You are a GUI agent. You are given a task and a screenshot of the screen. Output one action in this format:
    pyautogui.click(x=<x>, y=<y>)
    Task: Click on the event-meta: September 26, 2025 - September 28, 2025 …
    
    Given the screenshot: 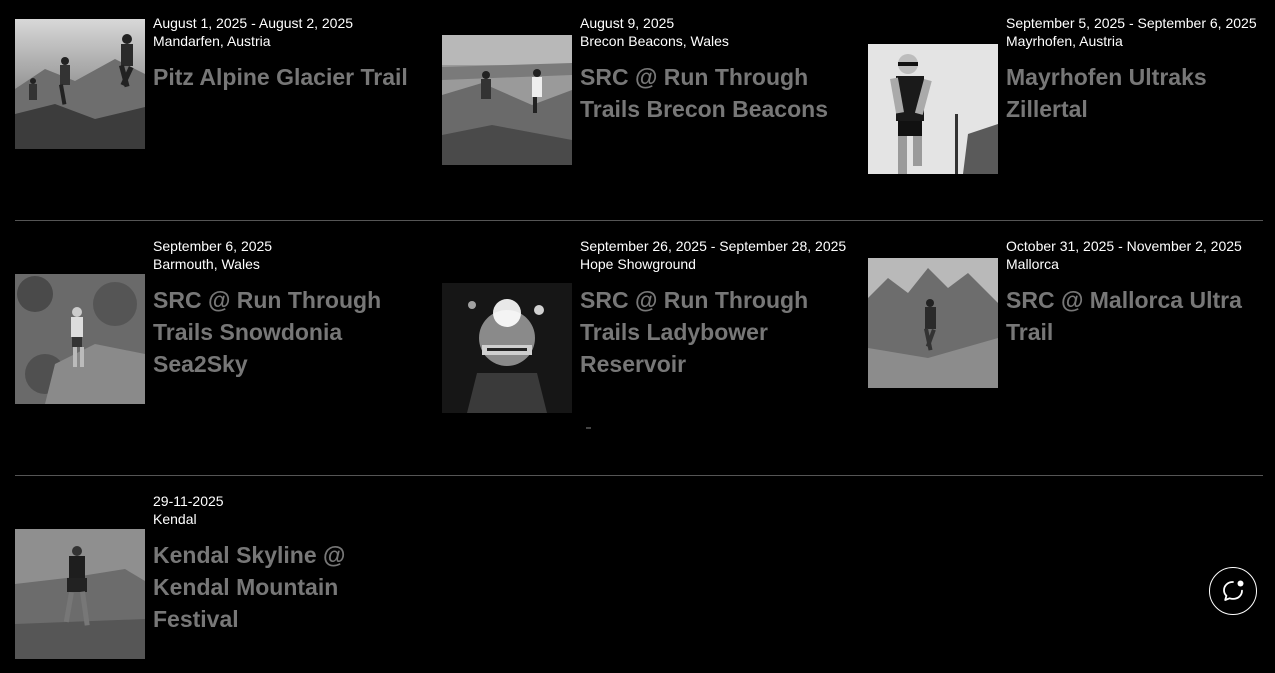 What is the action you would take?
    pyautogui.click(x=715, y=308)
    